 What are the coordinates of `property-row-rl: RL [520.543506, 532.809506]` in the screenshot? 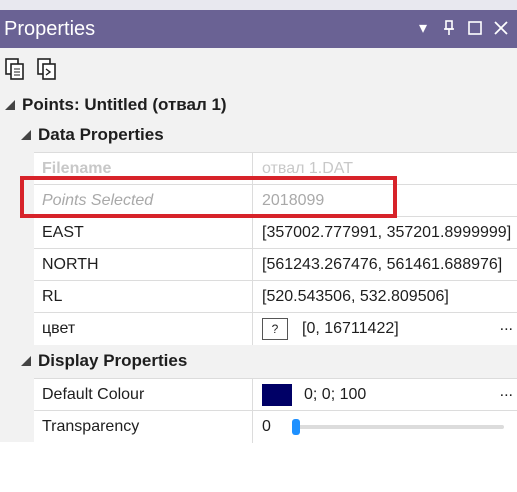 It's located at (275, 296).